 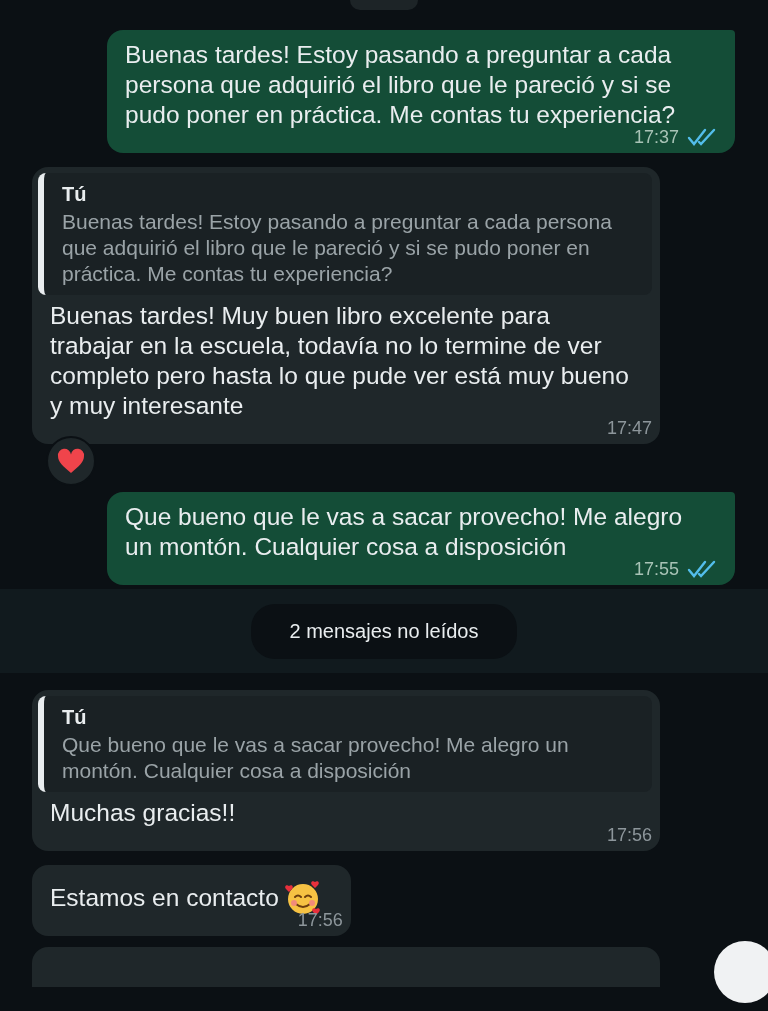 What do you see at coordinates (656, 138) in the screenshot?
I see `message-time: 17:37` at bounding box center [656, 138].